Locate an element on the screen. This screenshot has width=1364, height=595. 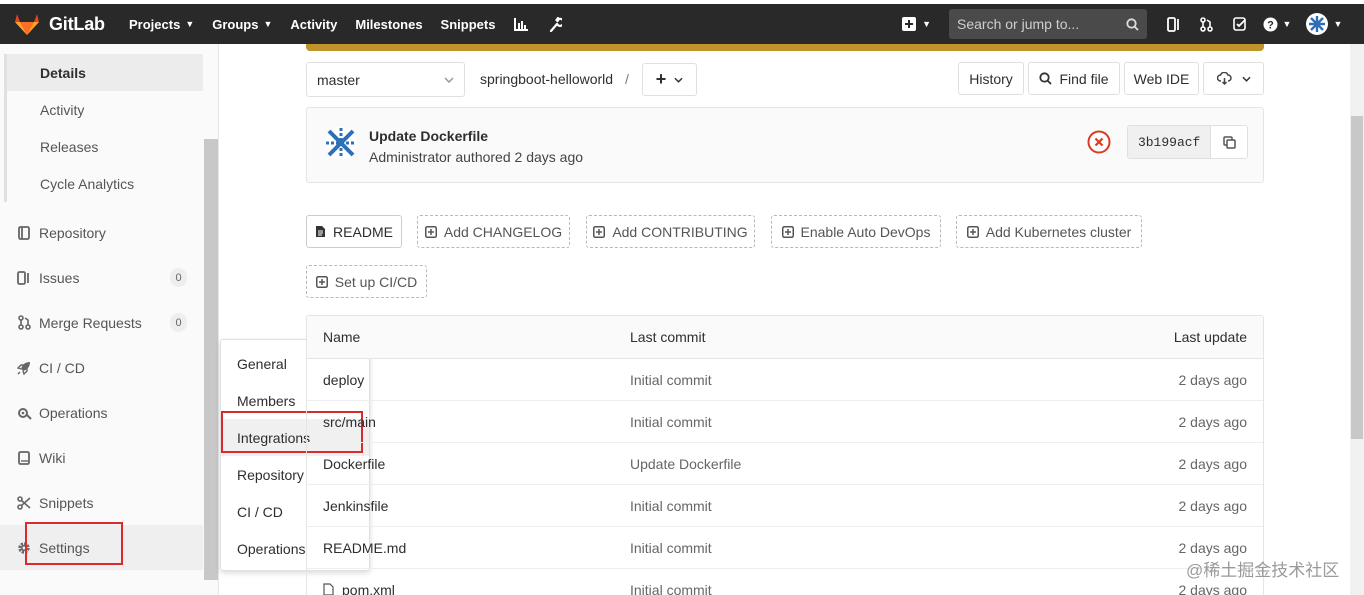
sidebar-item-operations: Operations is located at coordinates (101, 412).